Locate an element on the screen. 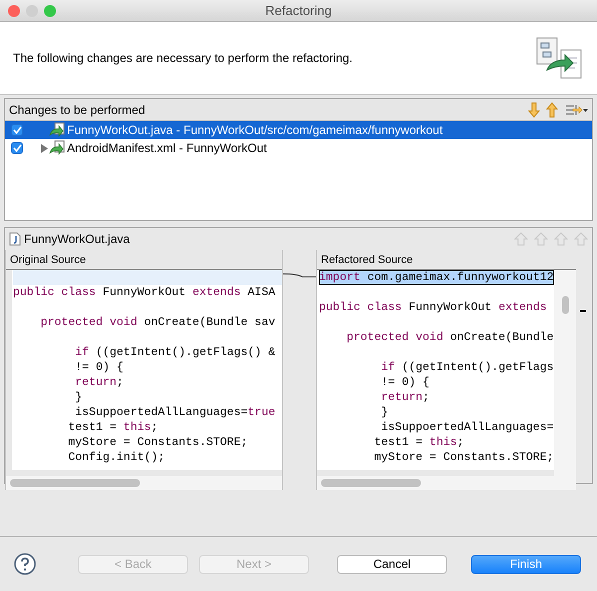 This screenshot has width=597, height=591. code-line: protected void onCreate(Bundle sav is located at coordinates (158, 322).